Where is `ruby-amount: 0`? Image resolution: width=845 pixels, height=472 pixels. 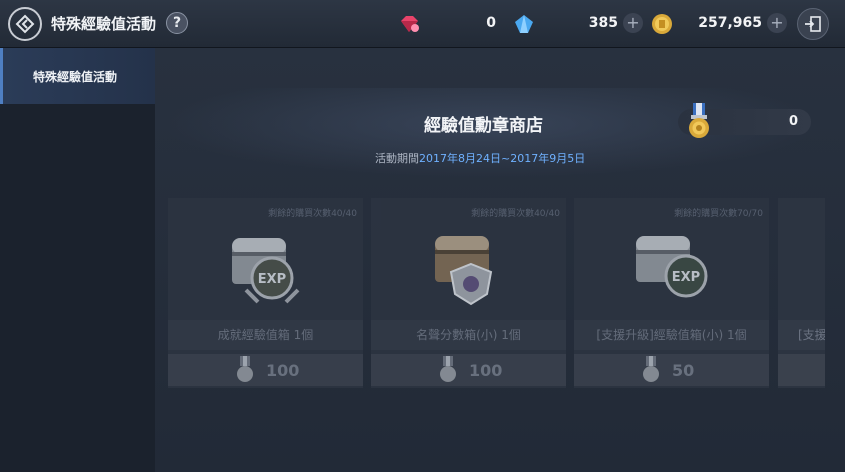
ruby-amount: 0 is located at coordinates (491, 23).